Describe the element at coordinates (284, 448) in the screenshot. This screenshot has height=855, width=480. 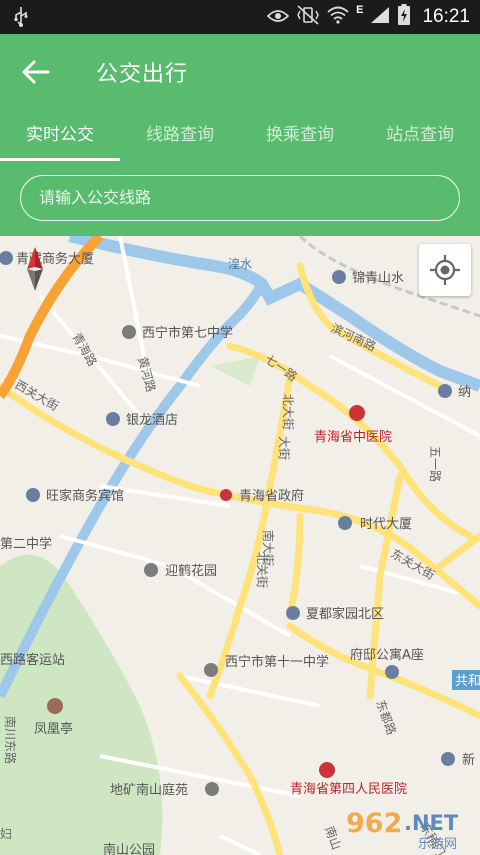
I see `road-dajie: 大街` at that location.